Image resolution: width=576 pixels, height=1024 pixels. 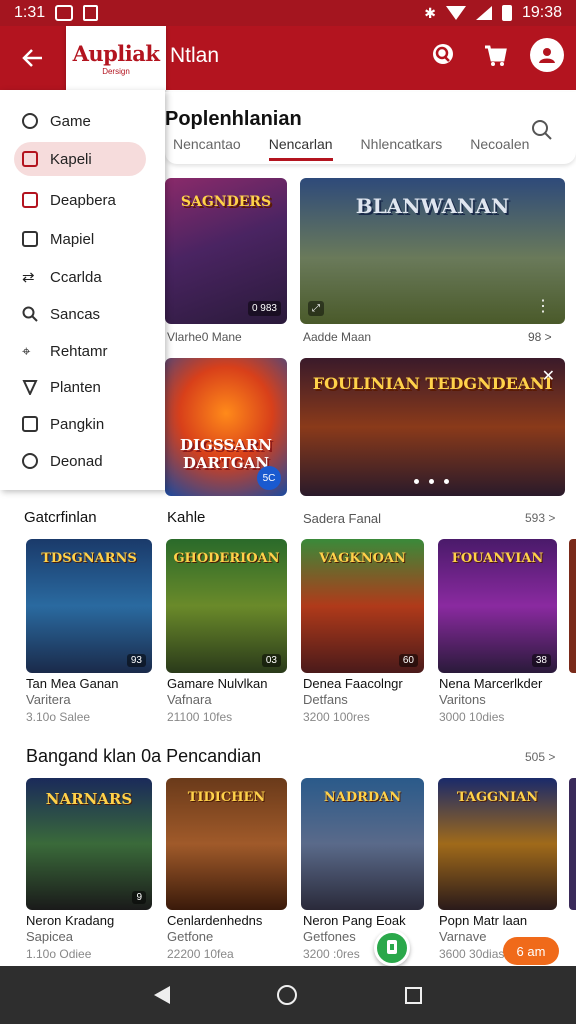 What do you see at coordinates (337, 337) in the screenshot?
I see `featured-caption: Aadde Maan` at bounding box center [337, 337].